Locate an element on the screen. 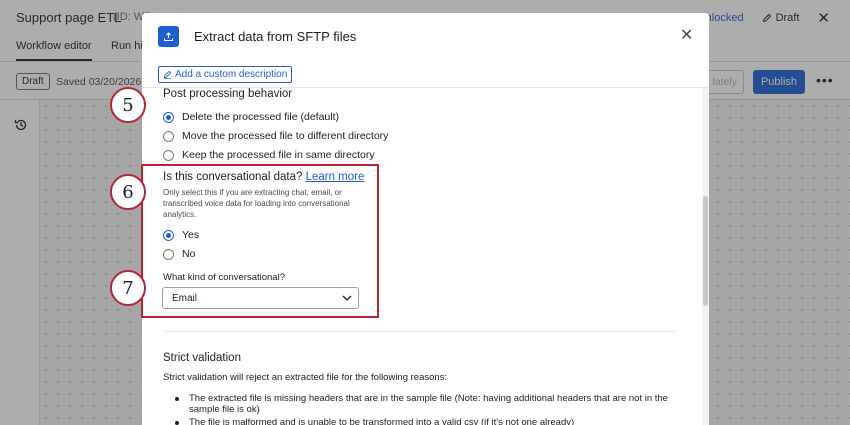  post-processing-title: Post processing behavior is located at coordinates (228, 94).